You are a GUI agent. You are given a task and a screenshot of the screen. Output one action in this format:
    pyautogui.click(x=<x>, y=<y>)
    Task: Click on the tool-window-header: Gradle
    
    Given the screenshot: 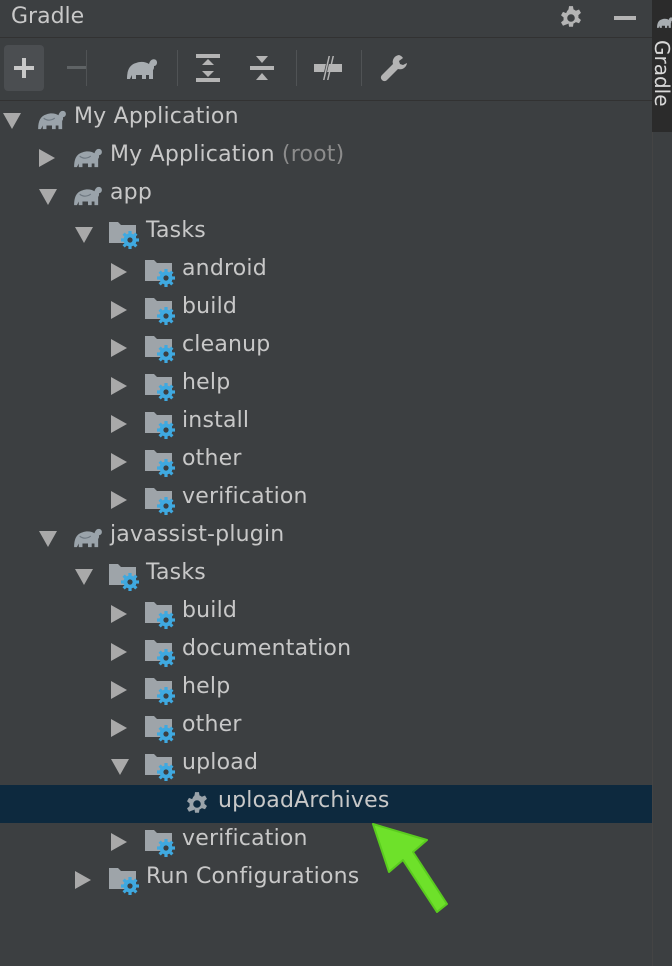 What is the action you would take?
    pyautogui.click(x=326, y=19)
    